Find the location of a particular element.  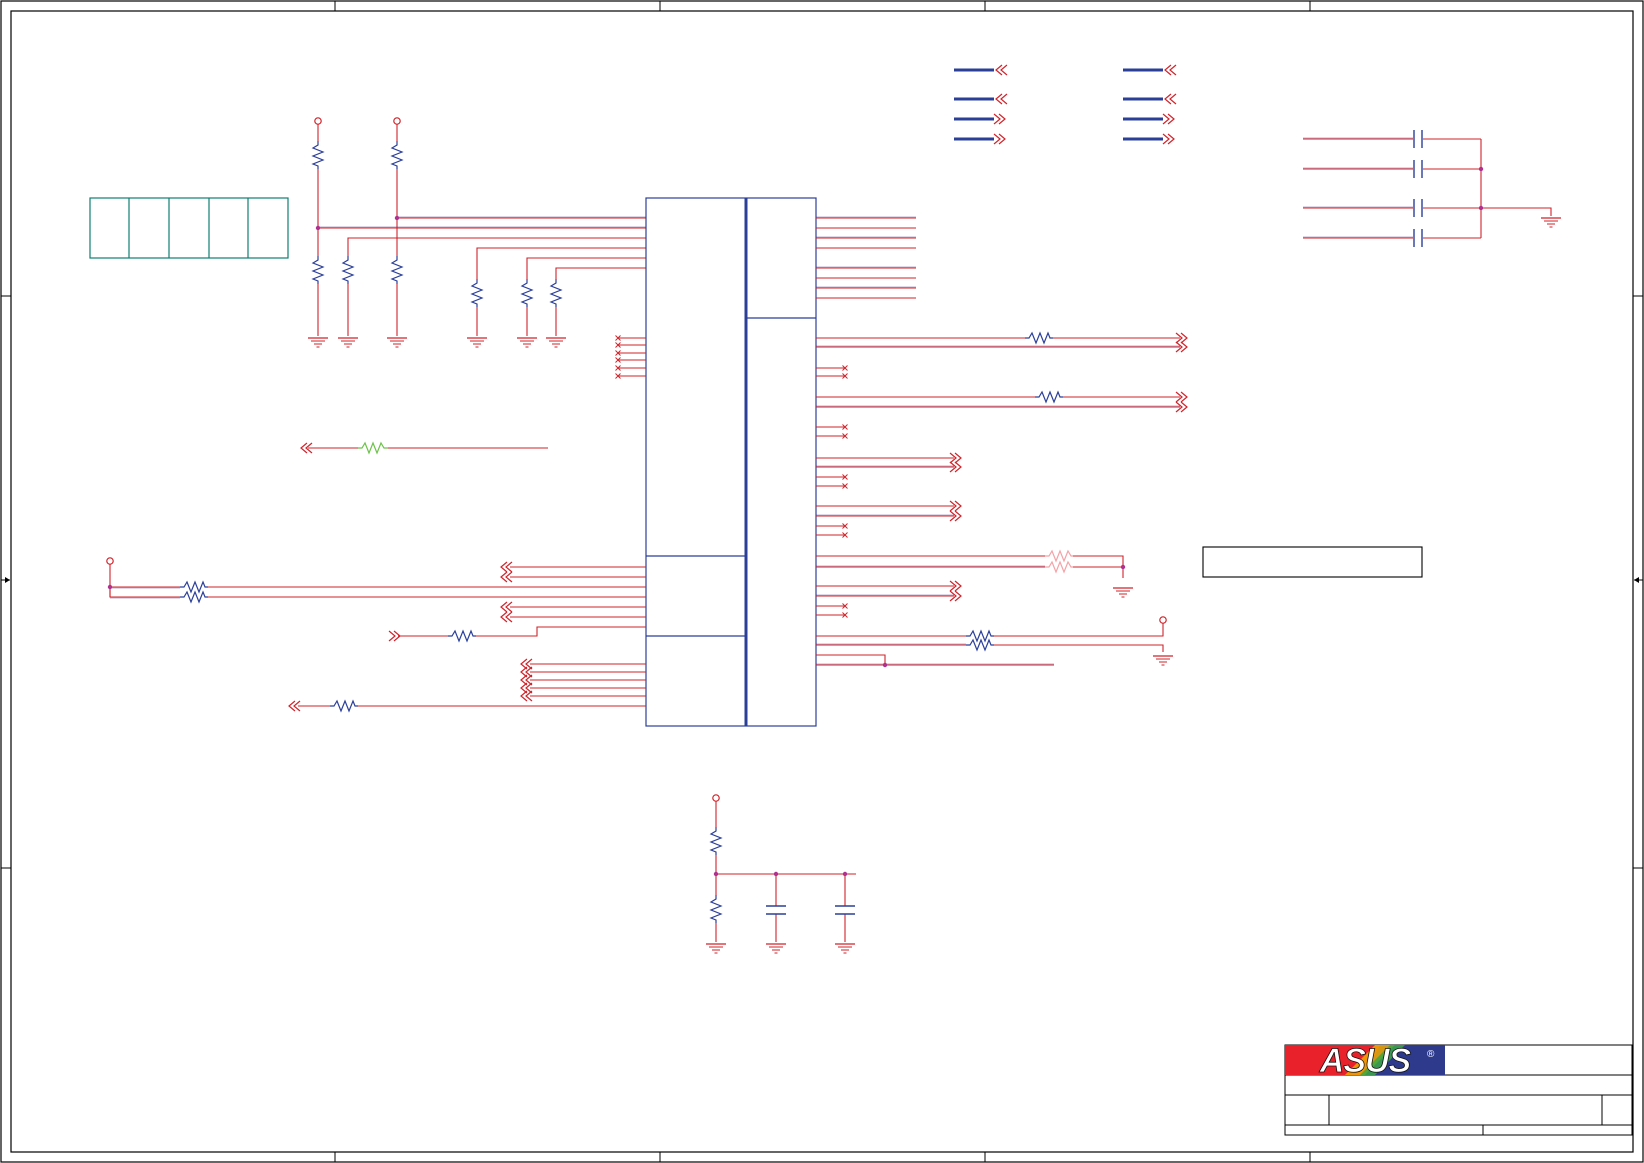

ic-block is located at coordinates (731, 462).